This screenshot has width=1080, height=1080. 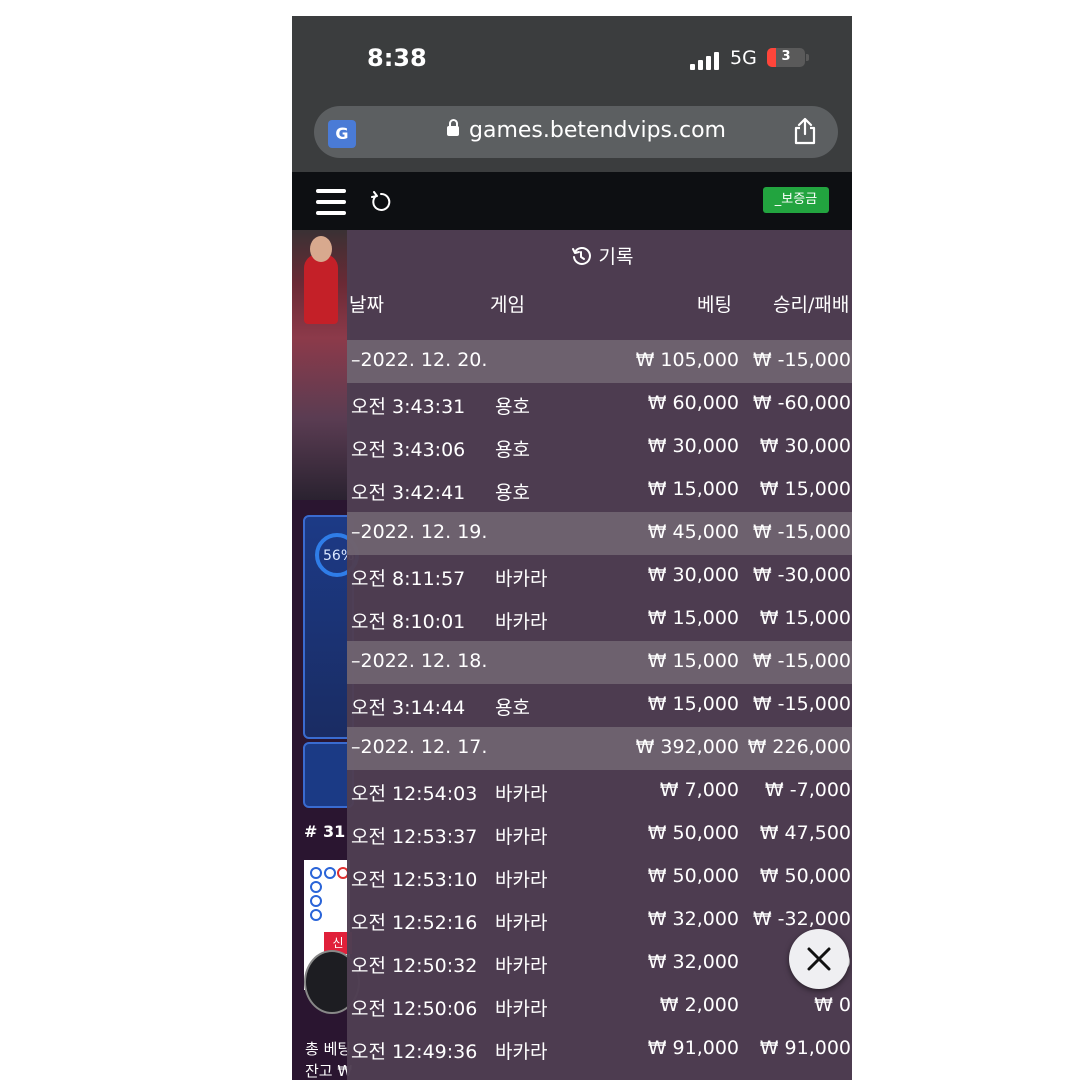 I want to click on history-date-row: –2022. 12. 17. ₩ 392,000 ₩ 226,000, so click(x=599, y=748).